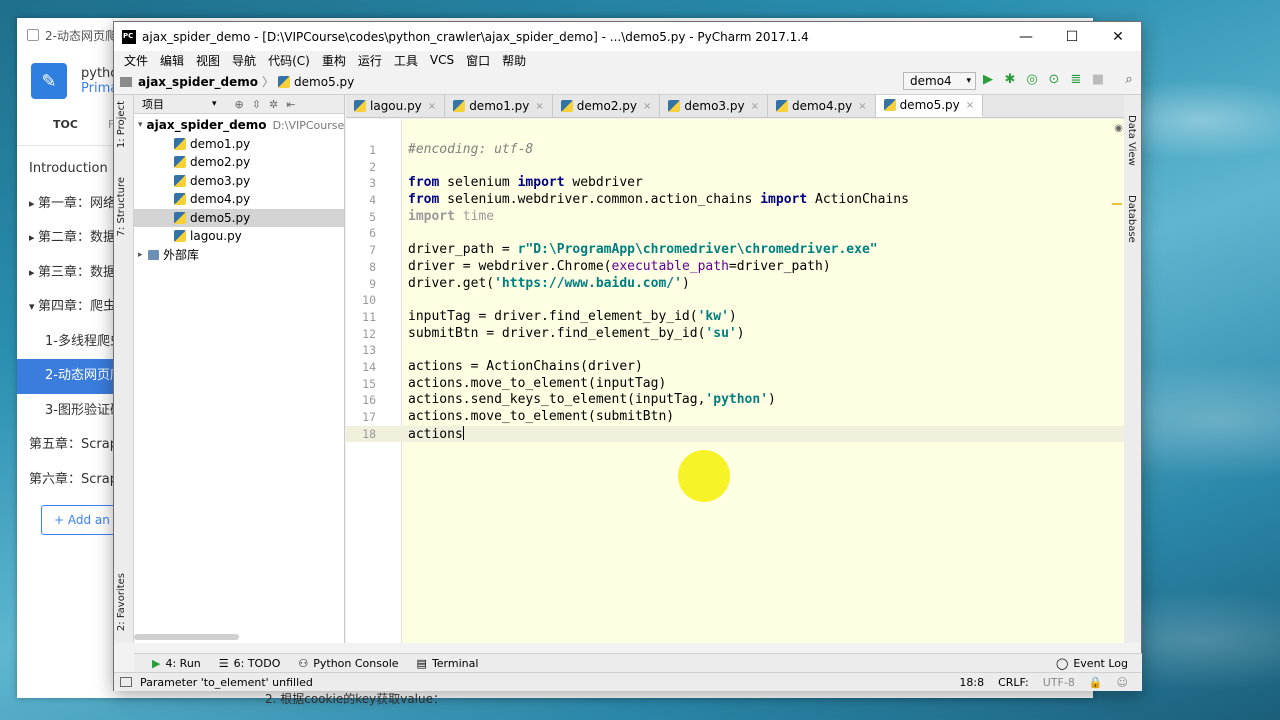  Describe the element at coordinates (239, 162) in the screenshot. I see `tree-file-item: demo2.py` at that location.